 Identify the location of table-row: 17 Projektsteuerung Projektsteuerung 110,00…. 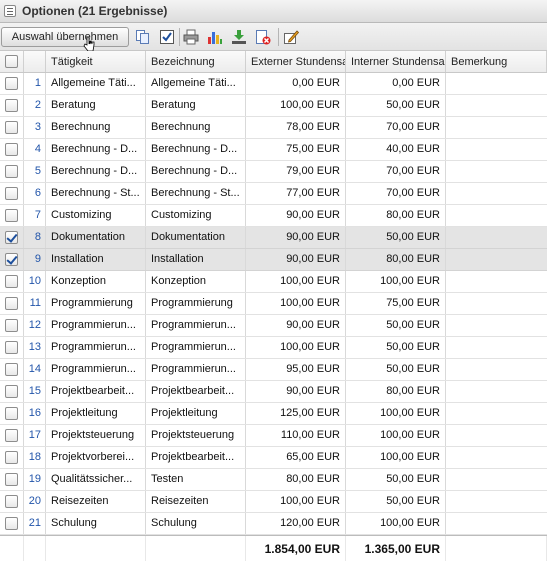
(273, 436).